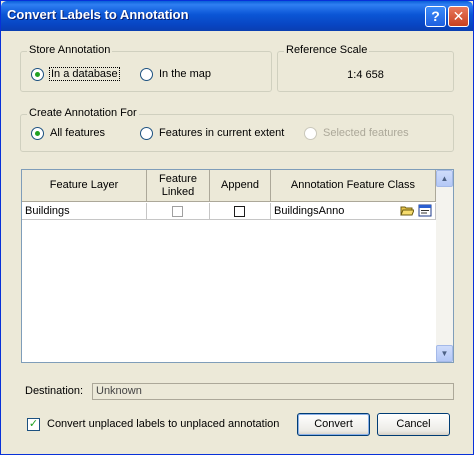 The height and width of the screenshot is (455, 474). I want to click on feature-linked-checkbox, so click(177, 211).